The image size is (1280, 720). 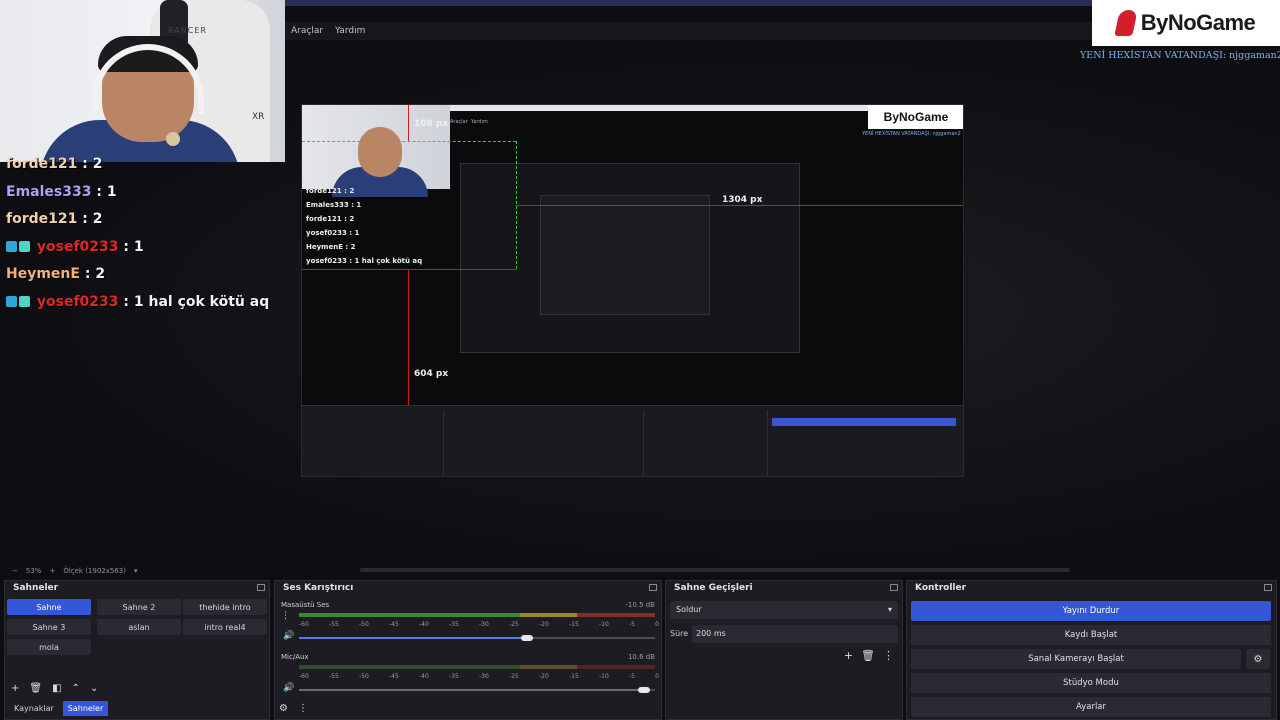 What do you see at coordinates (77, 302) in the screenshot?
I see `chat-username: yosef0233` at bounding box center [77, 302].